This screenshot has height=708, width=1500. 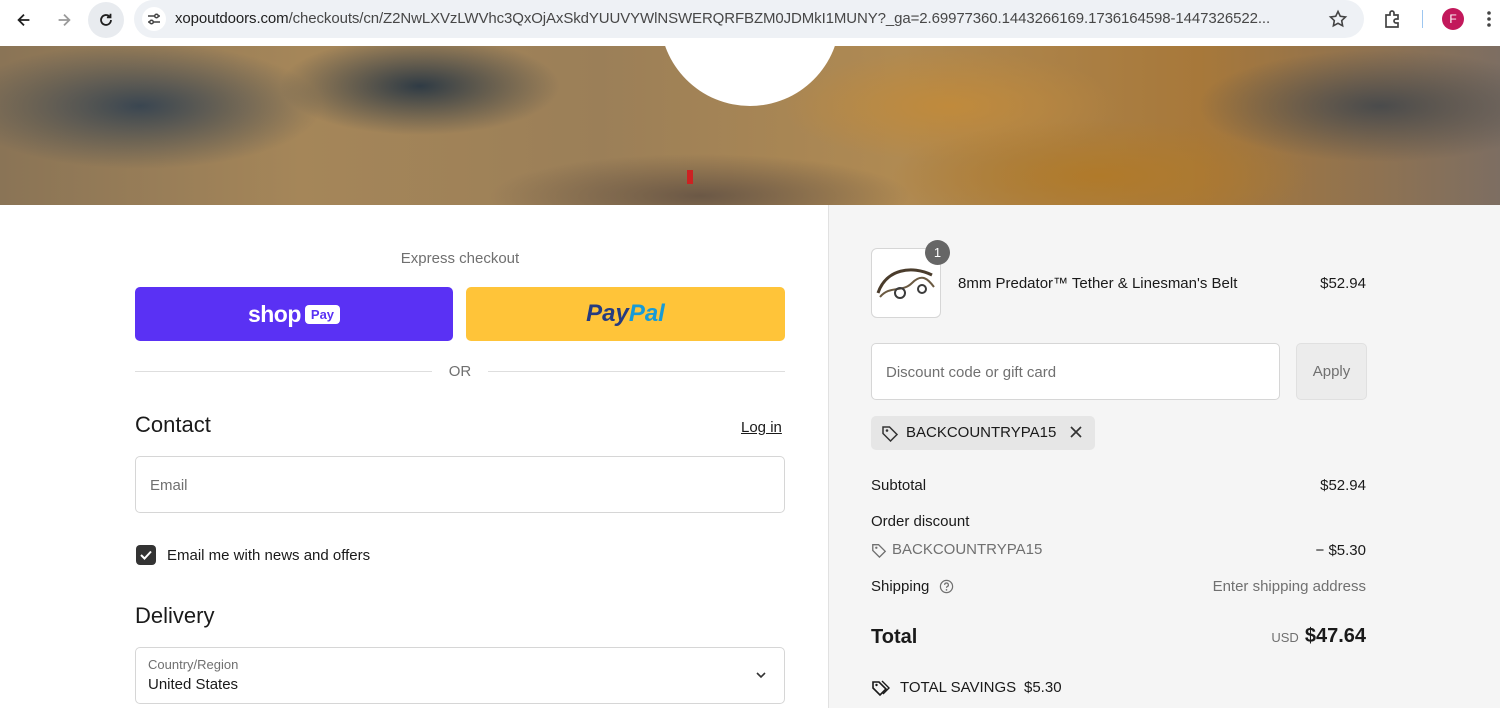 I want to click on reload-button, so click(x=106, y=20).